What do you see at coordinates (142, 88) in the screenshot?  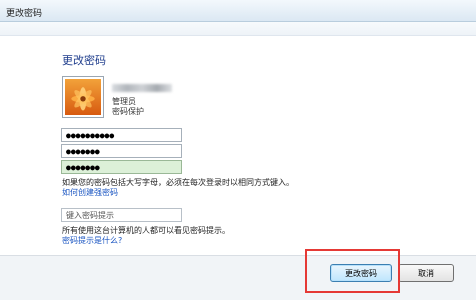 I see `user-name-redacted` at bounding box center [142, 88].